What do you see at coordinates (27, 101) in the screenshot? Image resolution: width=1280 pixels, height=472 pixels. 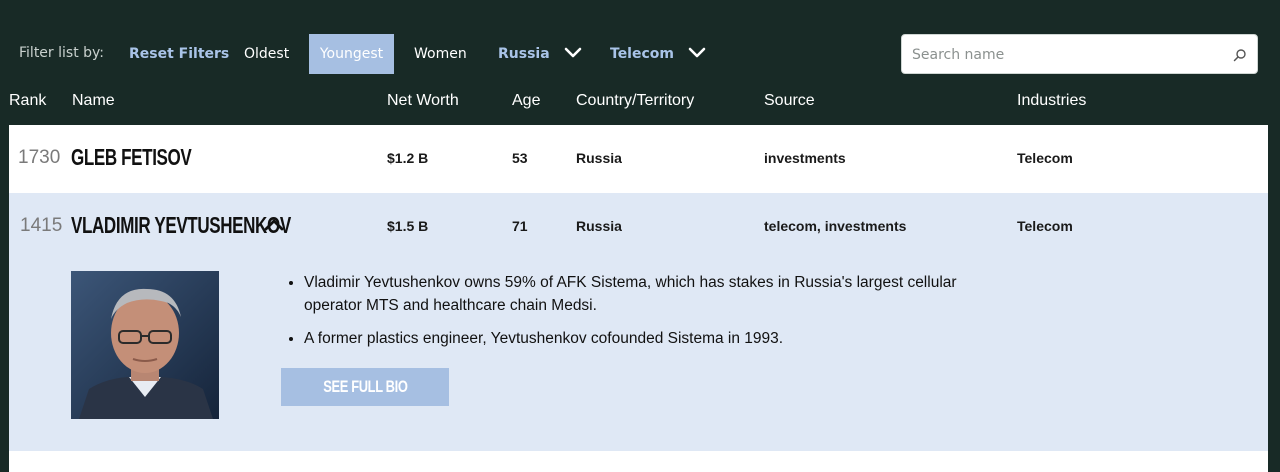 I see `column-header-rank: Rank` at bounding box center [27, 101].